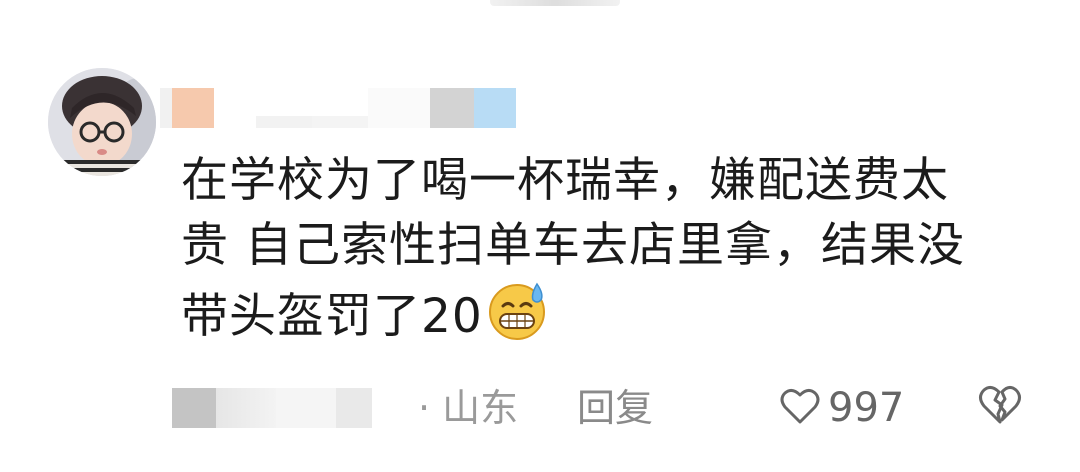 This screenshot has height=472, width=1080. What do you see at coordinates (468, 408) in the screenshot?
I see `location-label: · 山东` at bounding box center [468, 408].